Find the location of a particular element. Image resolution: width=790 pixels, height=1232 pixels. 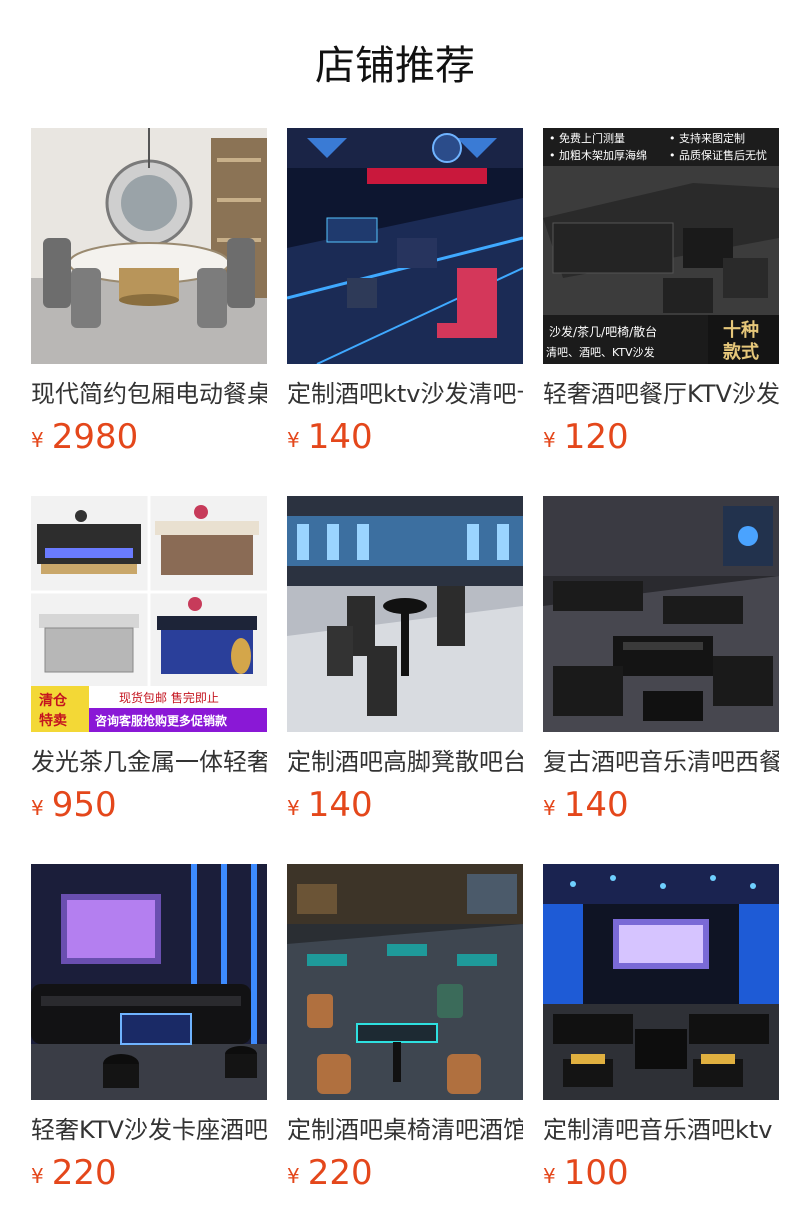

product-price: ¥120 is located at coordinates (586, 437).